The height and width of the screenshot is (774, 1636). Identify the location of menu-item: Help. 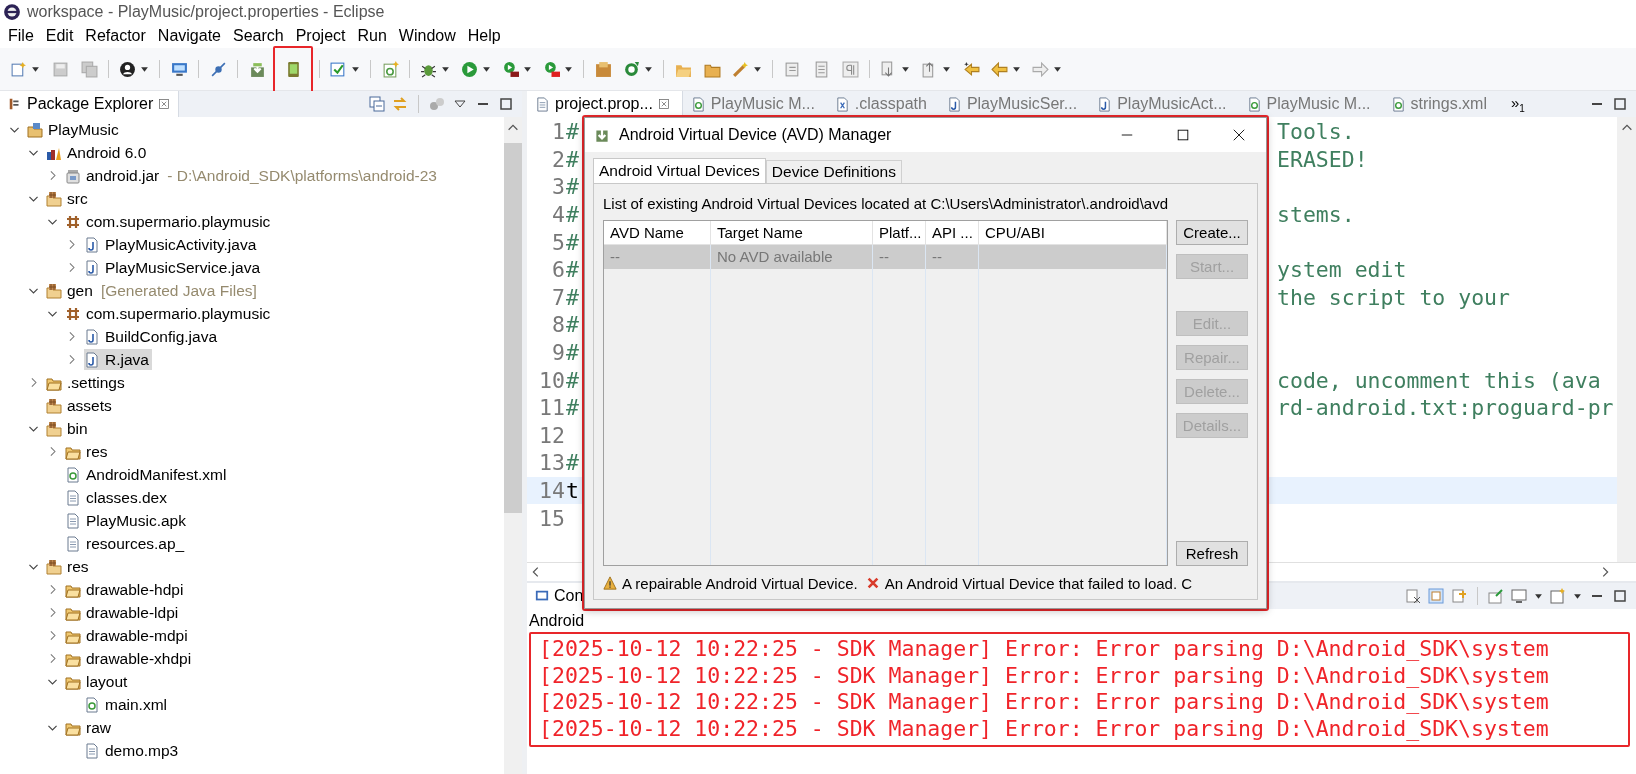
(484, 36).